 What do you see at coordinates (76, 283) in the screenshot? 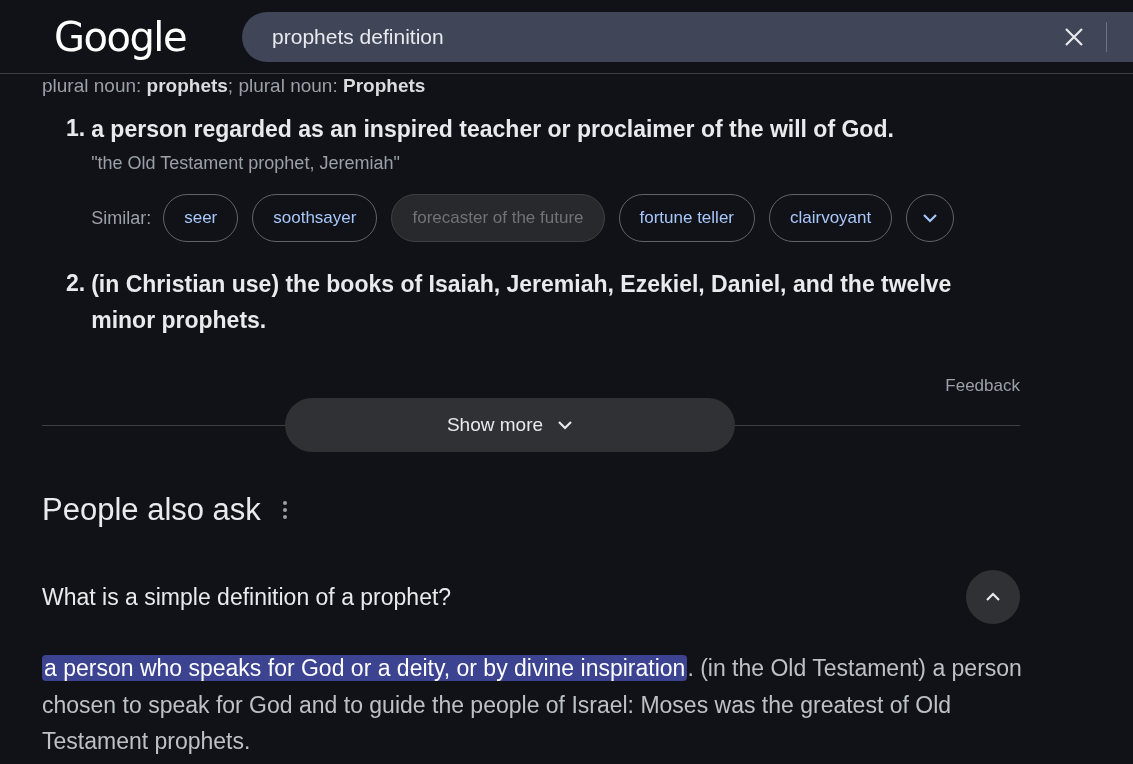
I see `sense-number: 2.` at bounding box center [76, 283].